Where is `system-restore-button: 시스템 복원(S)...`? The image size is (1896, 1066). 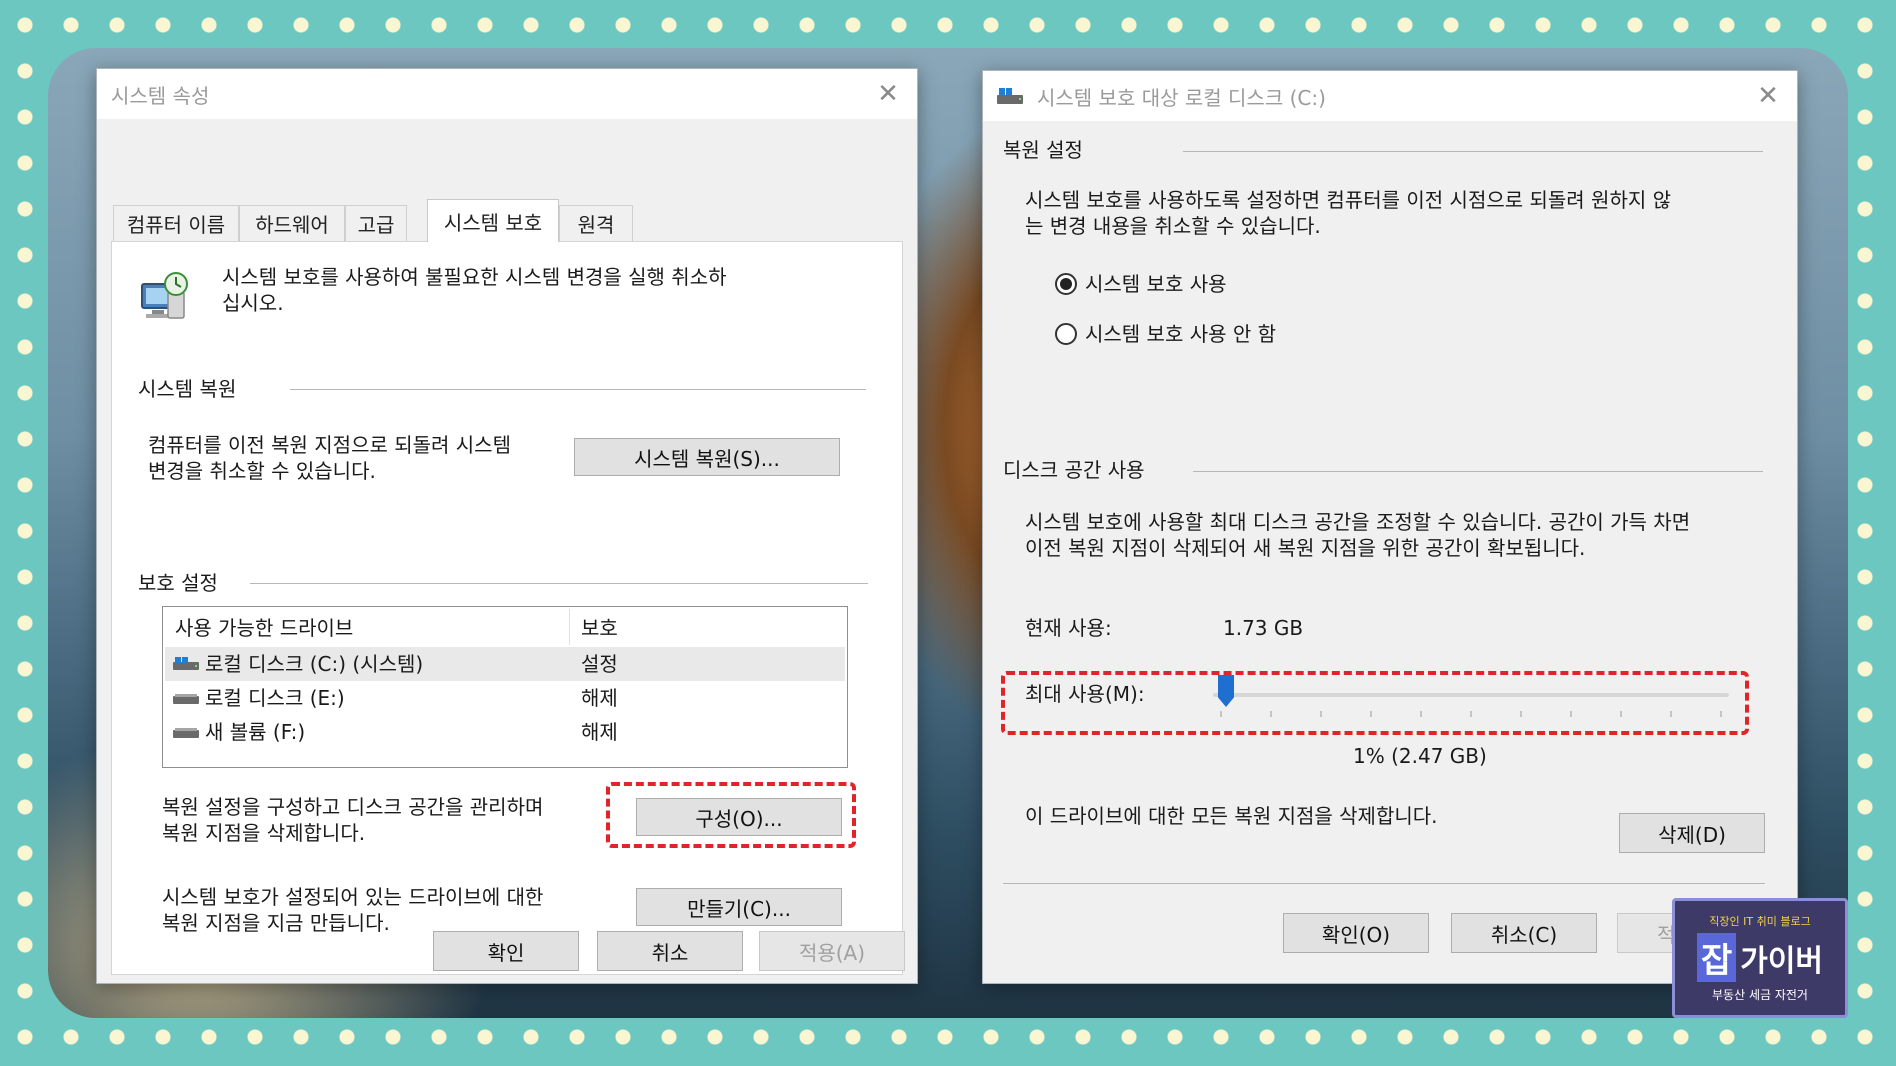
system-restore-button: 시스템 복원(S)... is located at coordinates (707, 457).